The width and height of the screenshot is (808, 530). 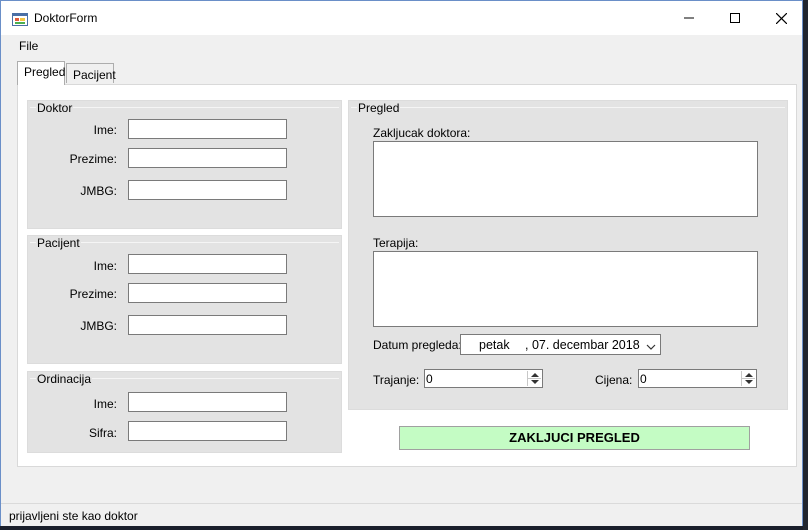 I want to click on pacijent-prezime-label: Prezime:, so click(x=93, y=294).